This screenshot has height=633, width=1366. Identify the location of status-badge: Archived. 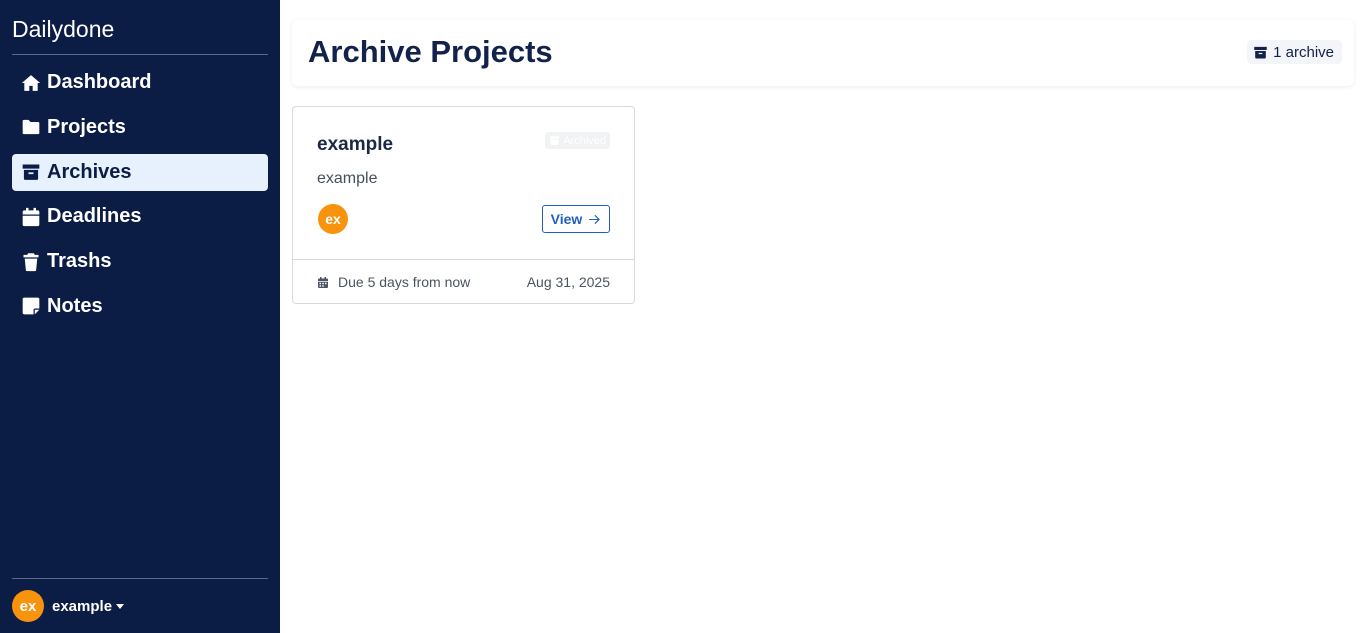
(577, 140).